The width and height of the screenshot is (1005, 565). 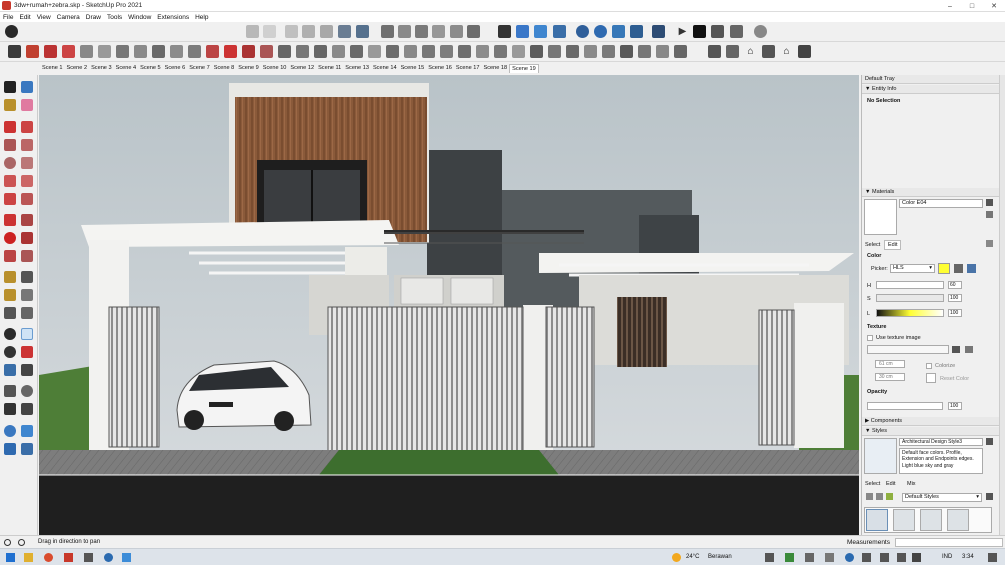 I want to click on pan-hand-icon, so click(x=27, y=334).